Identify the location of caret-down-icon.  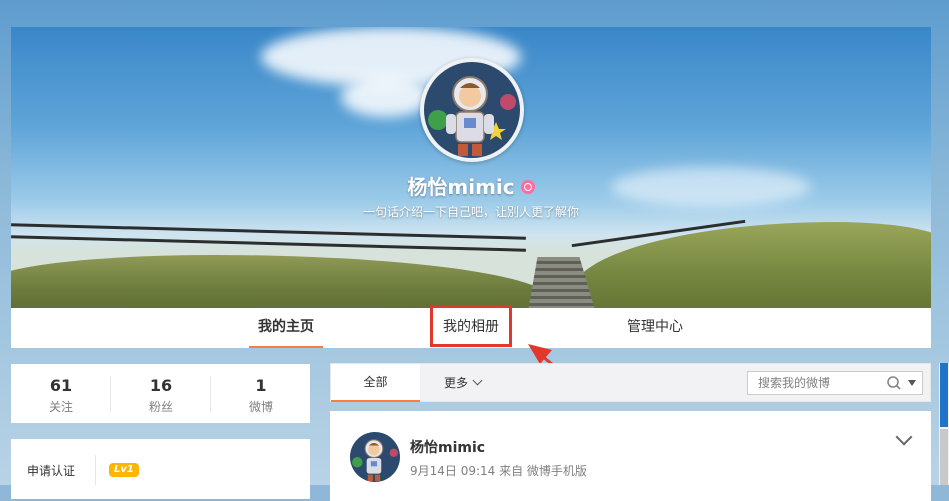
(912, 383).